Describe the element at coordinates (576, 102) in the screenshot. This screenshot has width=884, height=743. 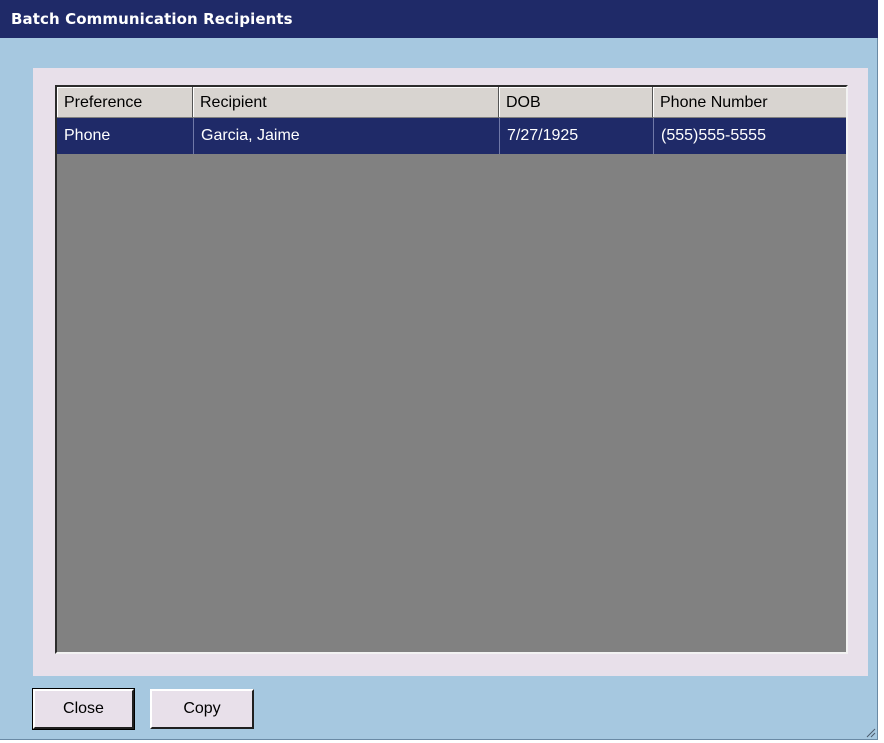
I see `column-header-dob: DOB` at that location.